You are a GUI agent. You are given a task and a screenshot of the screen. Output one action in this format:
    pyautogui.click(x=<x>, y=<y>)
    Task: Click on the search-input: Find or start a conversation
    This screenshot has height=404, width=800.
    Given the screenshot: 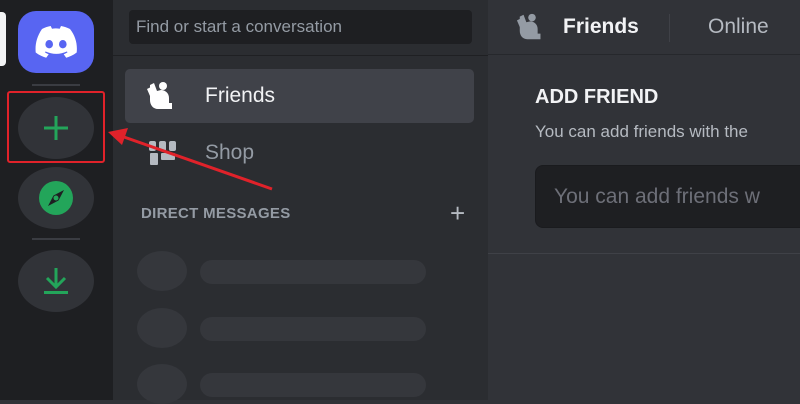 What is the action you would take?
    pyautogui.click(x=300, y=27)
    